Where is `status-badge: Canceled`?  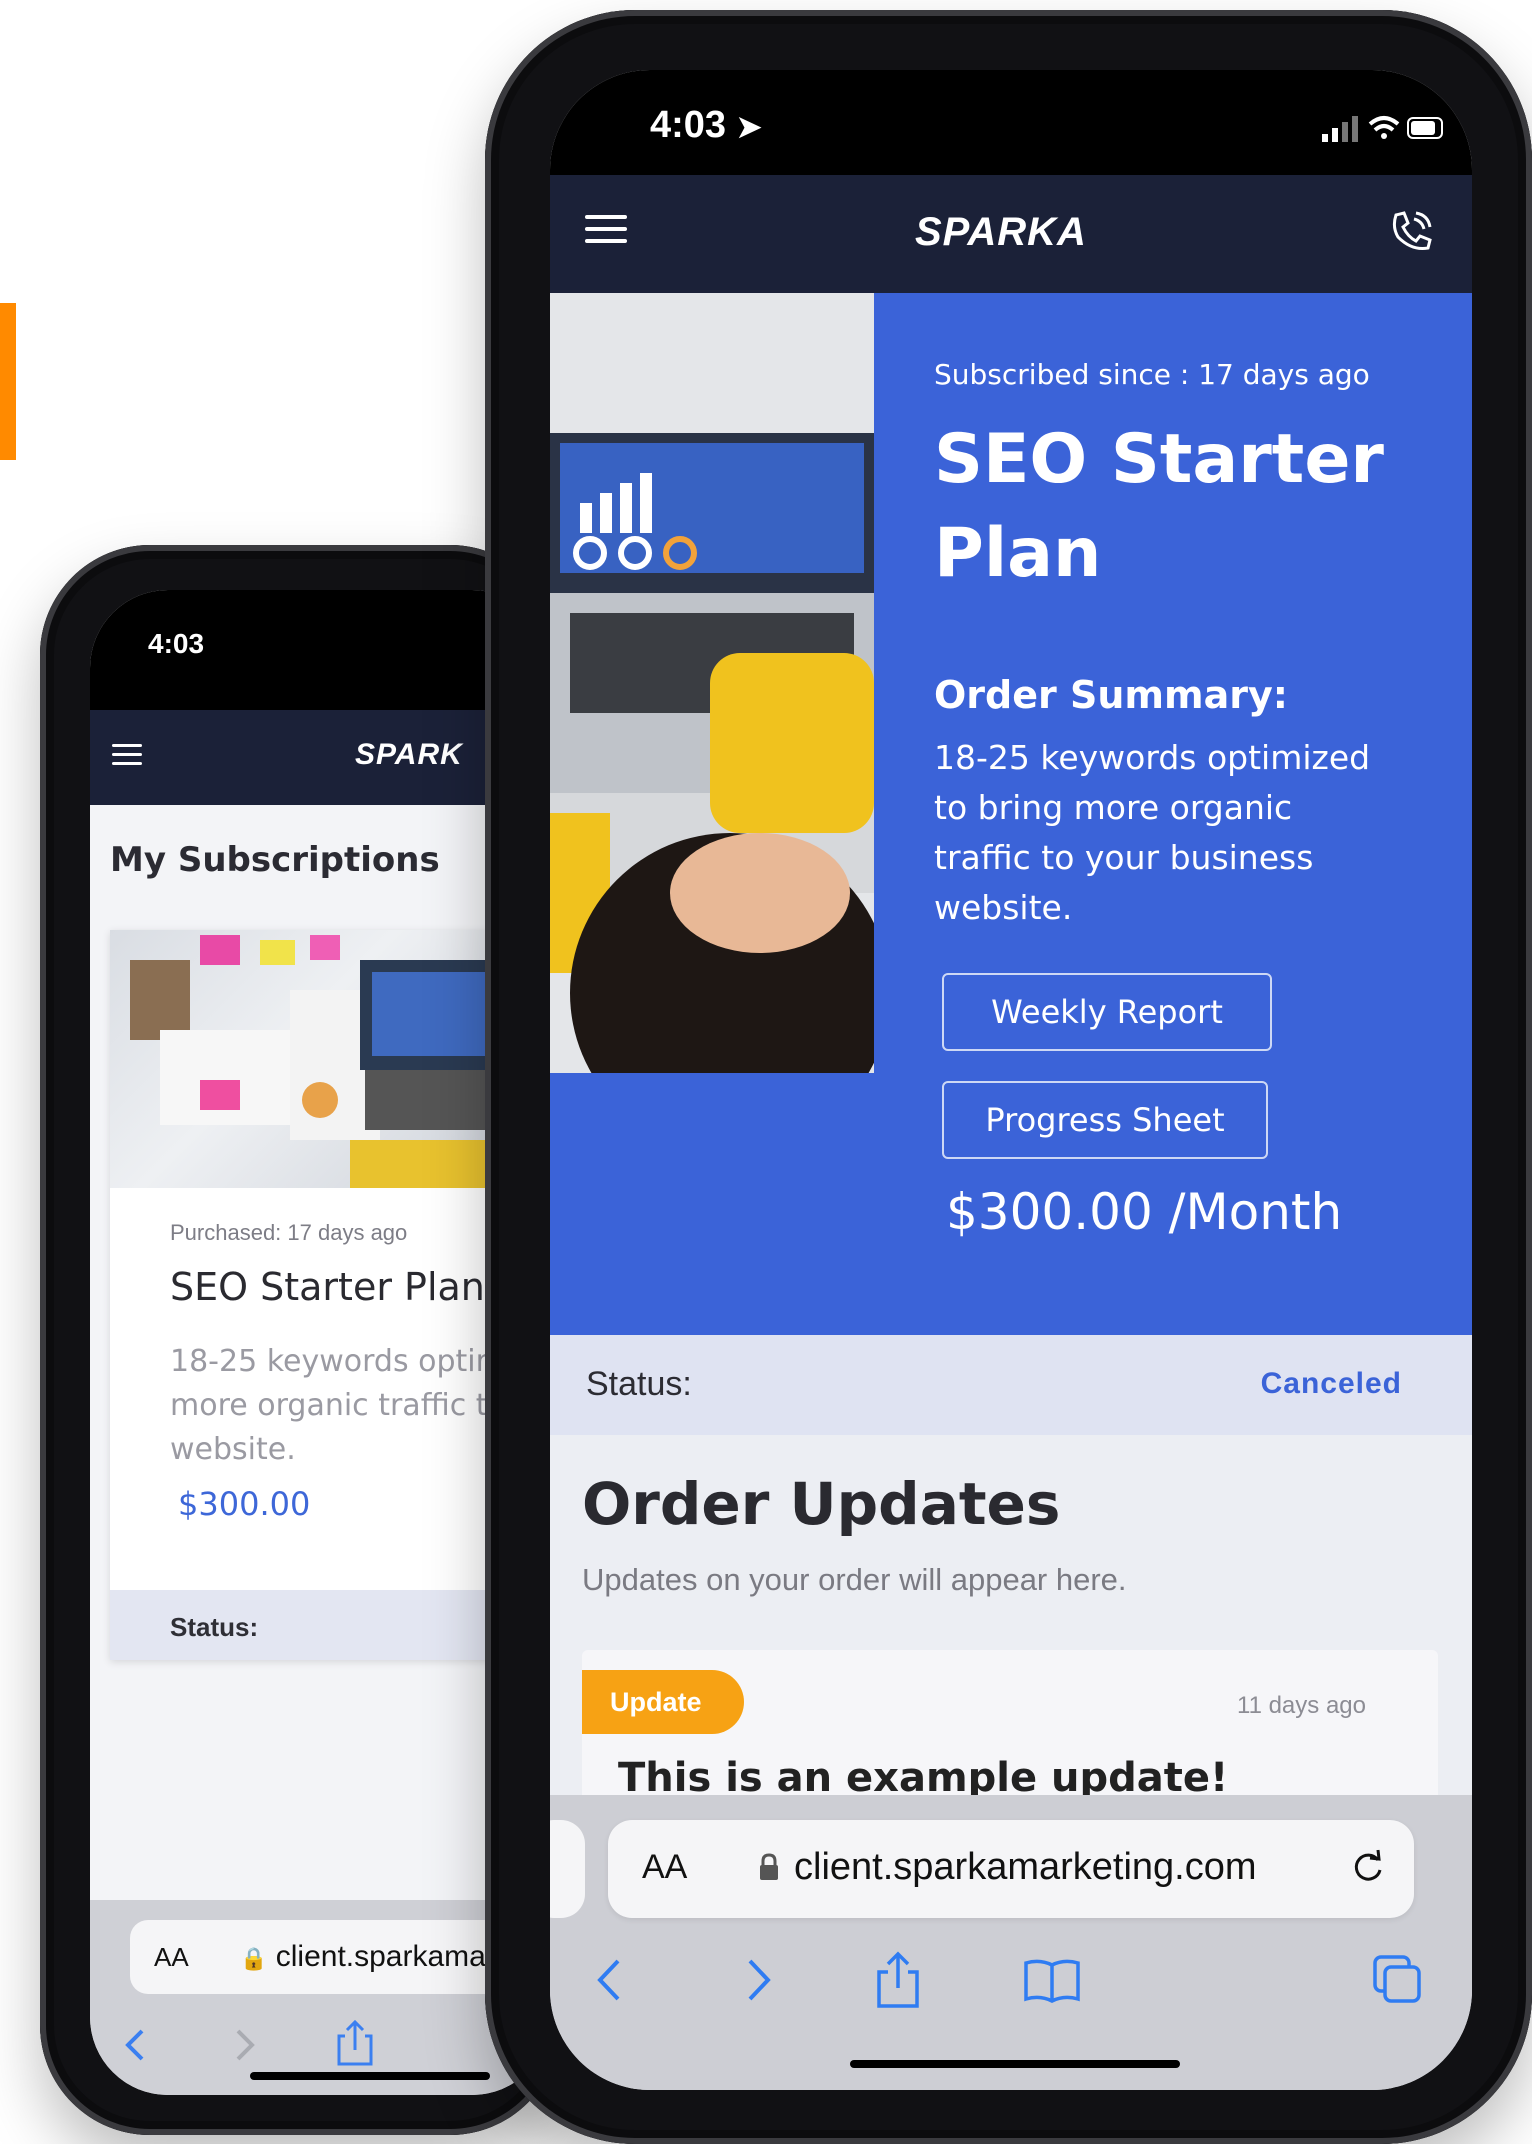
status-badge: Canceled is located at coordinates (1331, 1383).